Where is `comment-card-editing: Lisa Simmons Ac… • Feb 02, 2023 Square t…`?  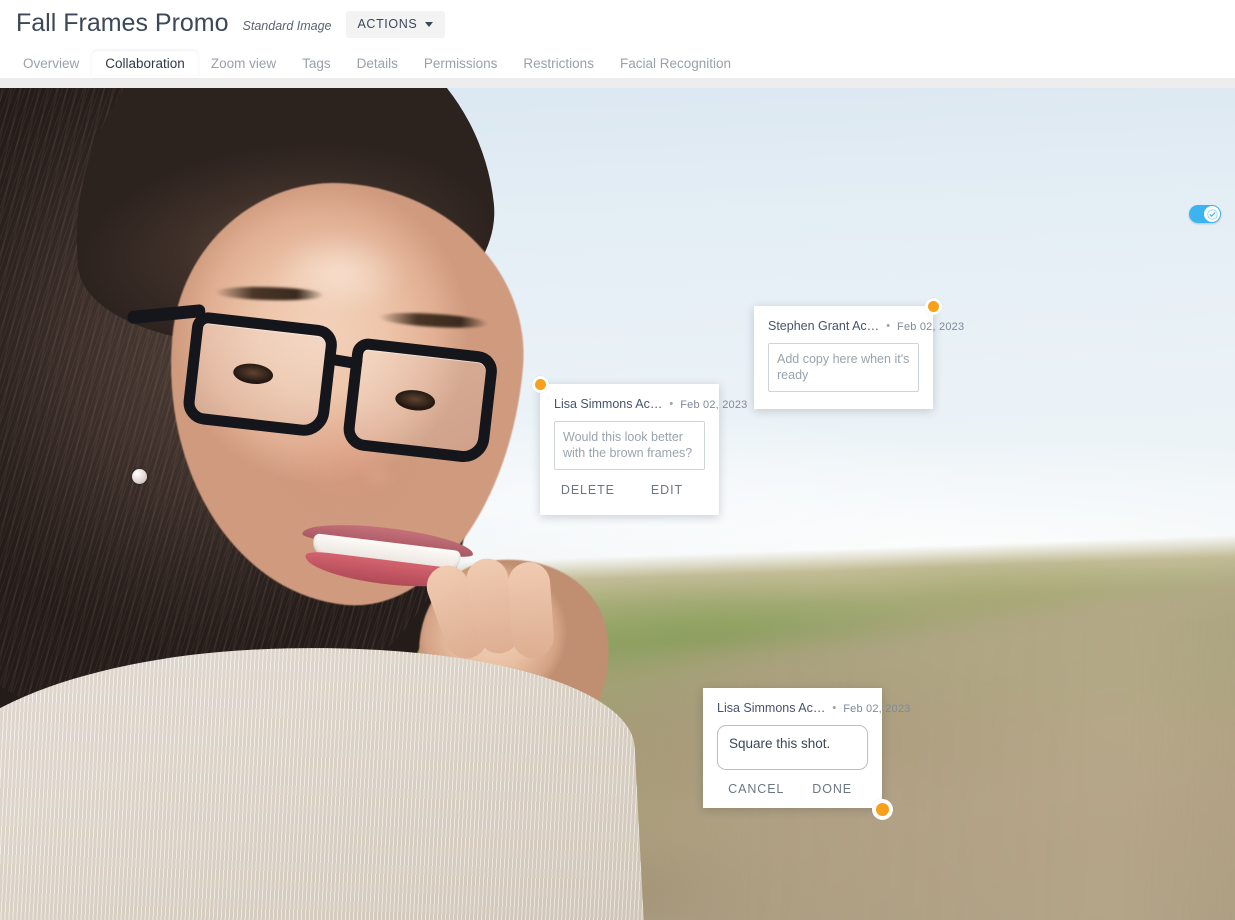
comment-card-editing: Lisa Simmons Ac… • Feb 02, 2023 Square t… is located at coordinates (806, 748).